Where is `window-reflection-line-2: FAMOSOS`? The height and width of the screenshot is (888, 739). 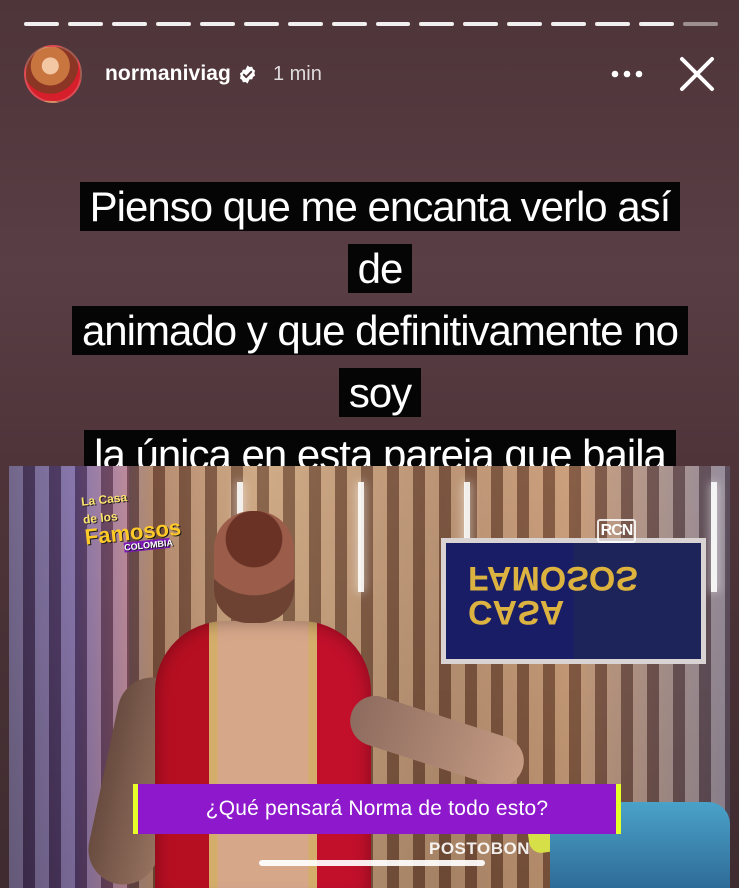 window-reflection-line-2: FAMOSOS is located at coordinates (553, 578).